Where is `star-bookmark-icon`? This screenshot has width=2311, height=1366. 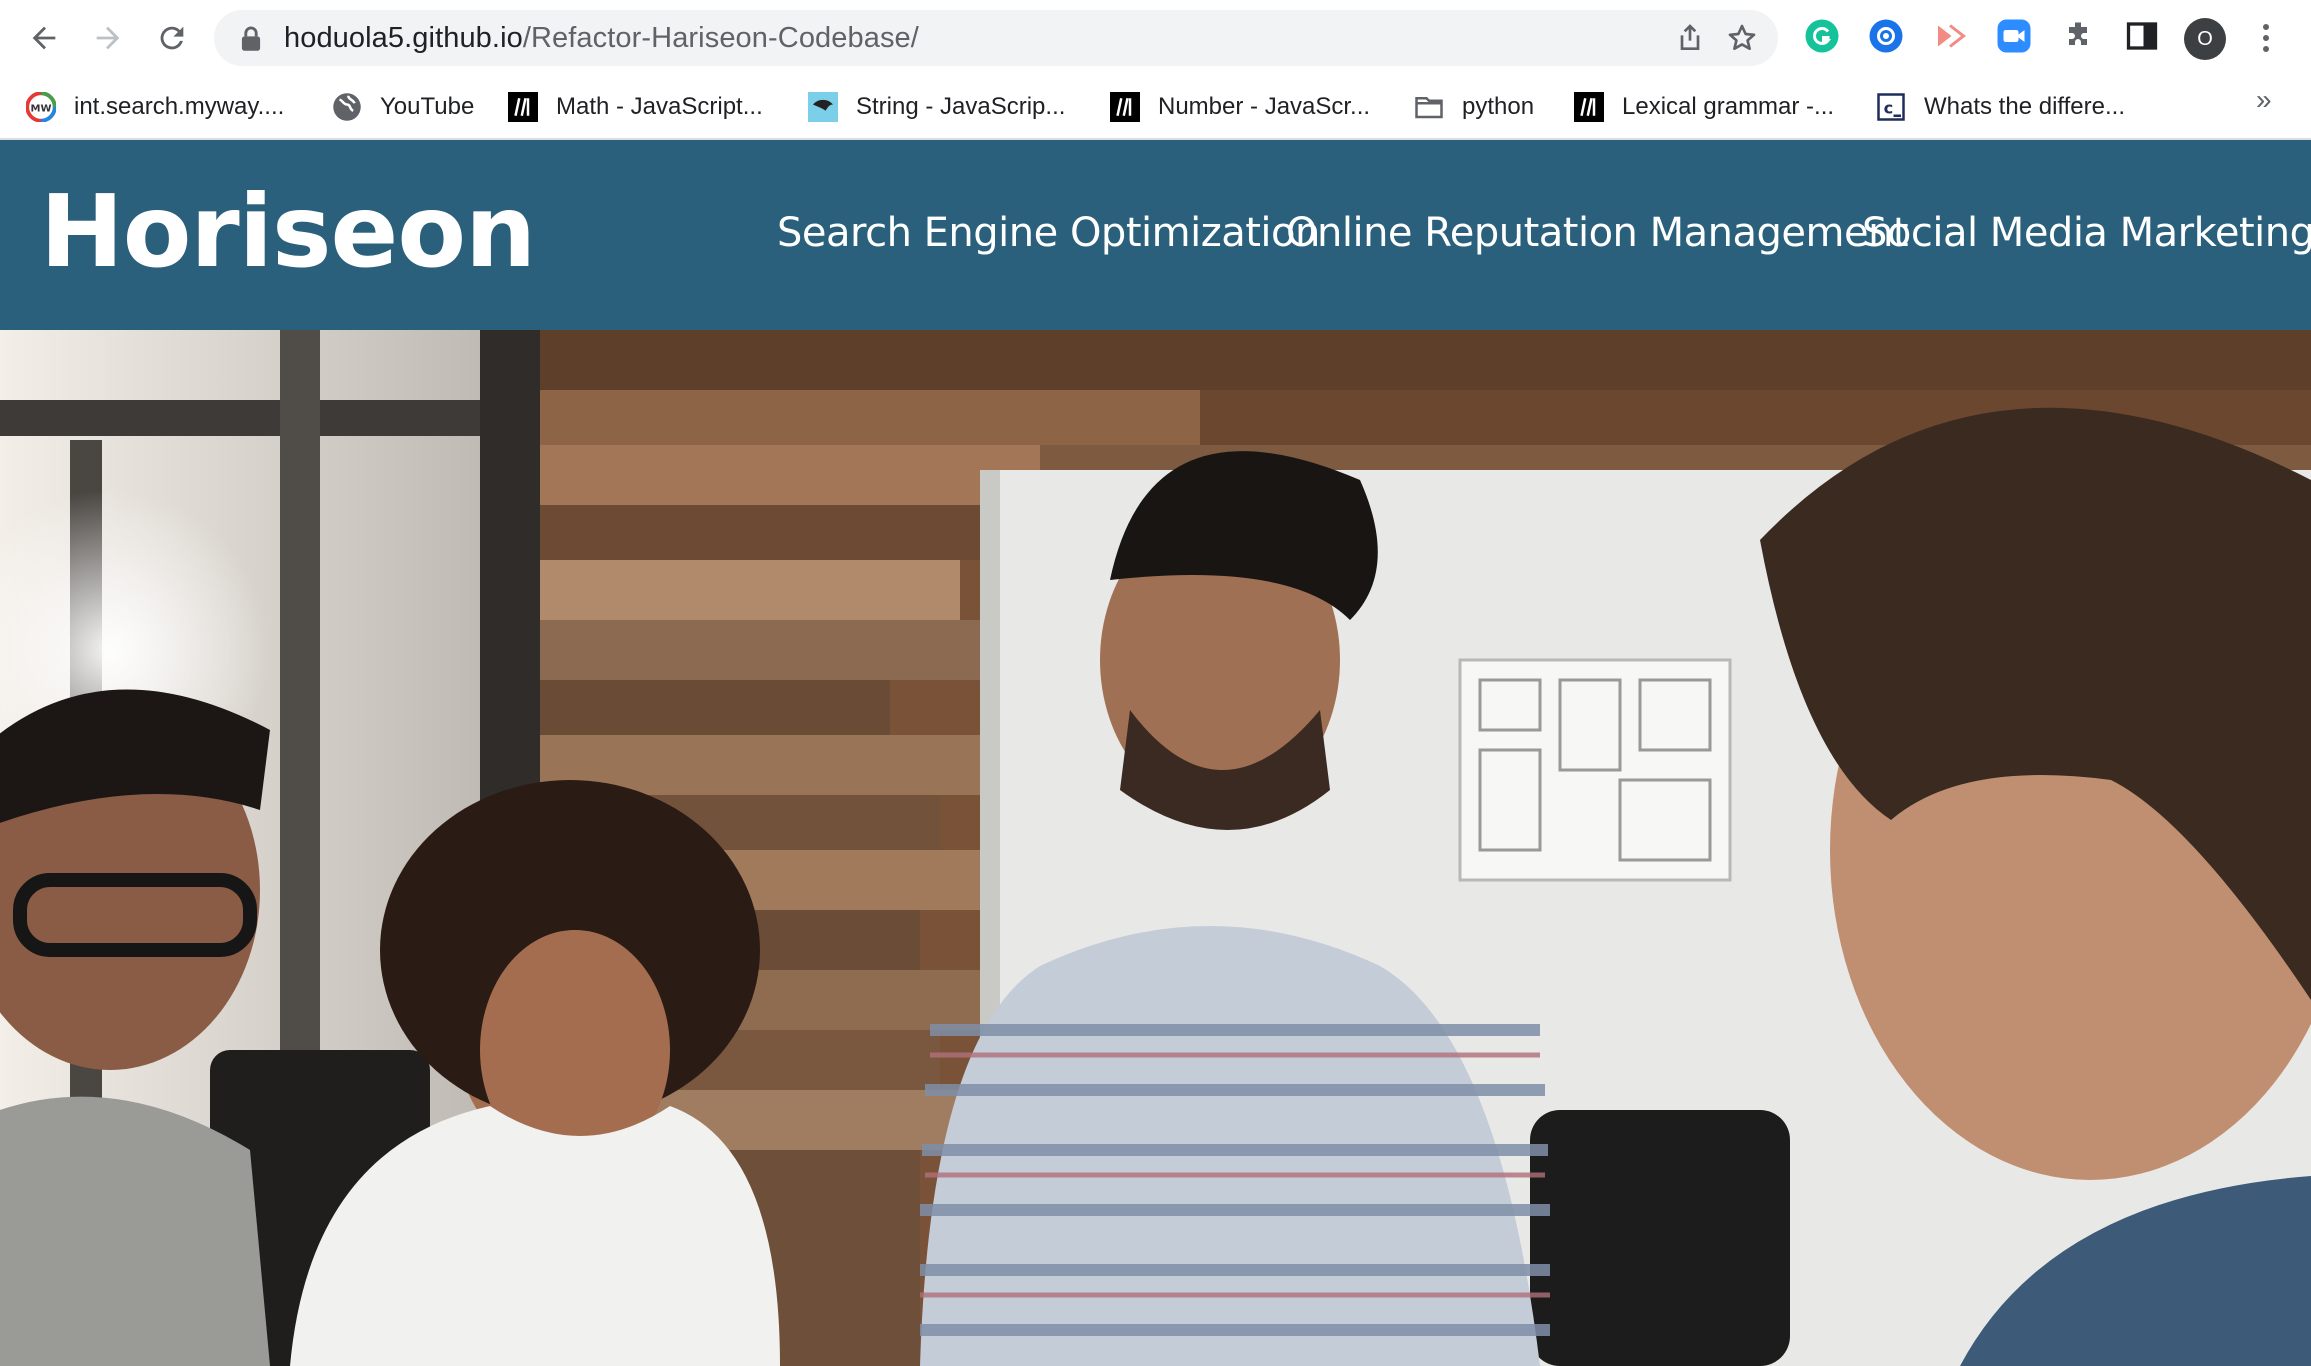 star-bookmark-icon is located at coordinates (1742, 38).